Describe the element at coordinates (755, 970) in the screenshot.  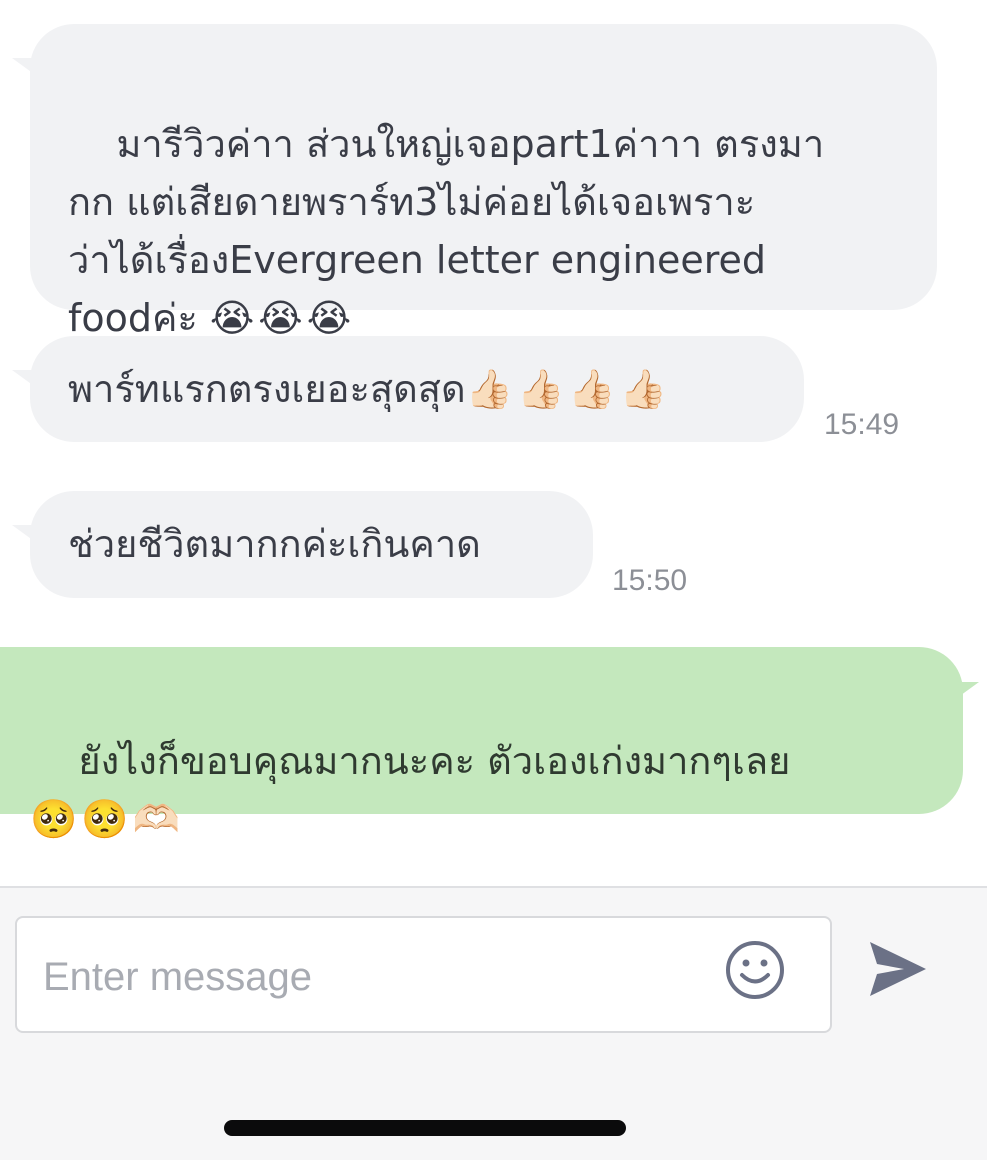
I see `smiley-face-icon` at that location.